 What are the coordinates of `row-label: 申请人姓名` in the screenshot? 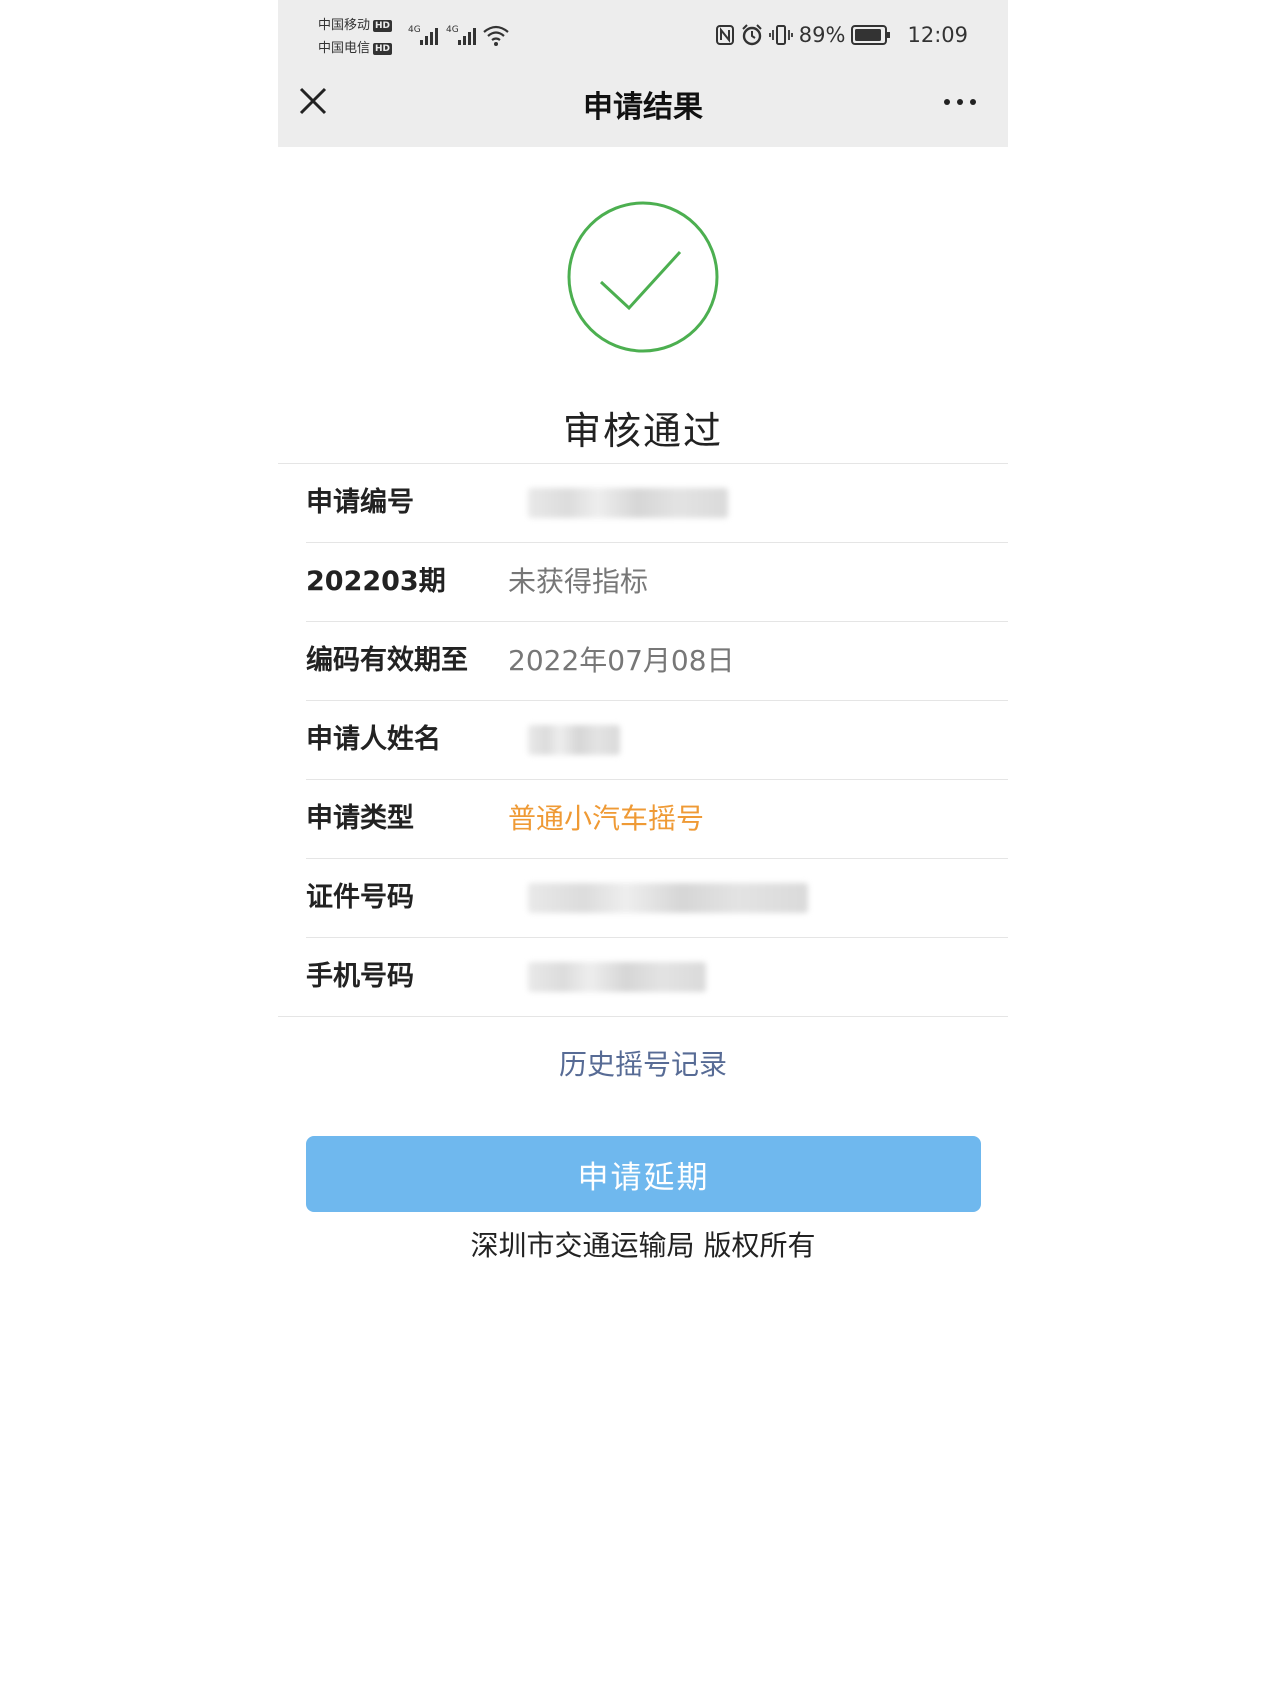 It's located at (373, 739).